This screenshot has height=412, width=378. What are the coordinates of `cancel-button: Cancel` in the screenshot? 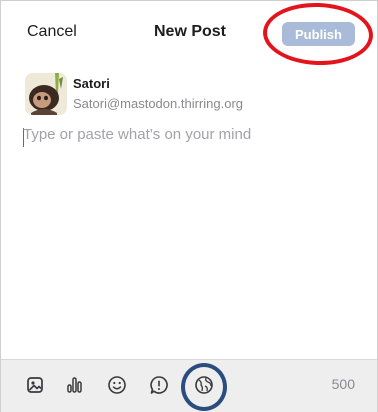 It's located at (52, 32).